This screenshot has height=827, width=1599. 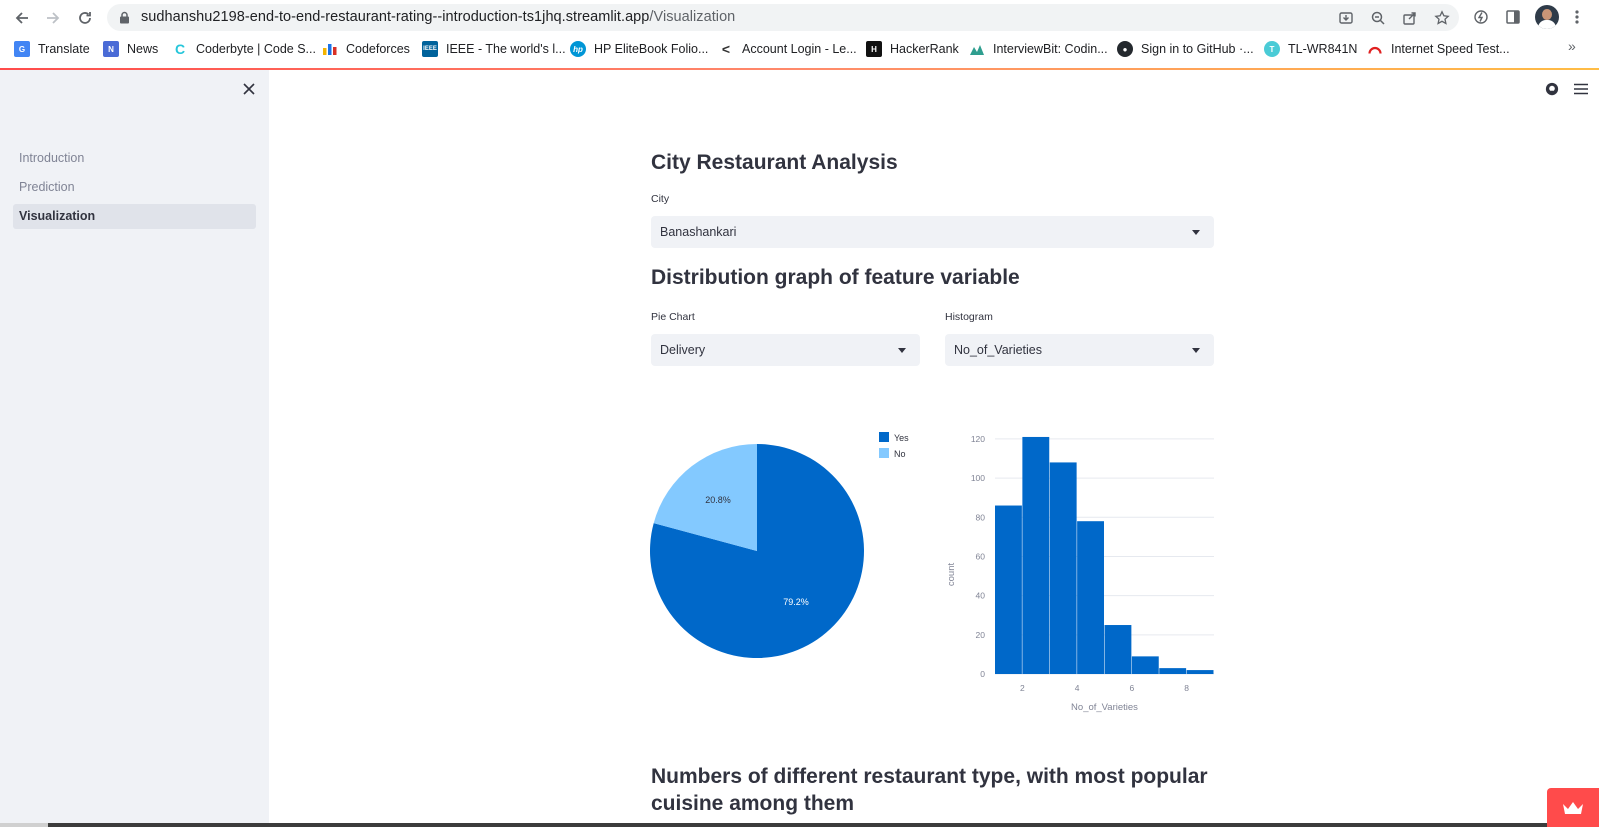 I want to click on hamburger-menu-icon, so click(x=1581, y=89).